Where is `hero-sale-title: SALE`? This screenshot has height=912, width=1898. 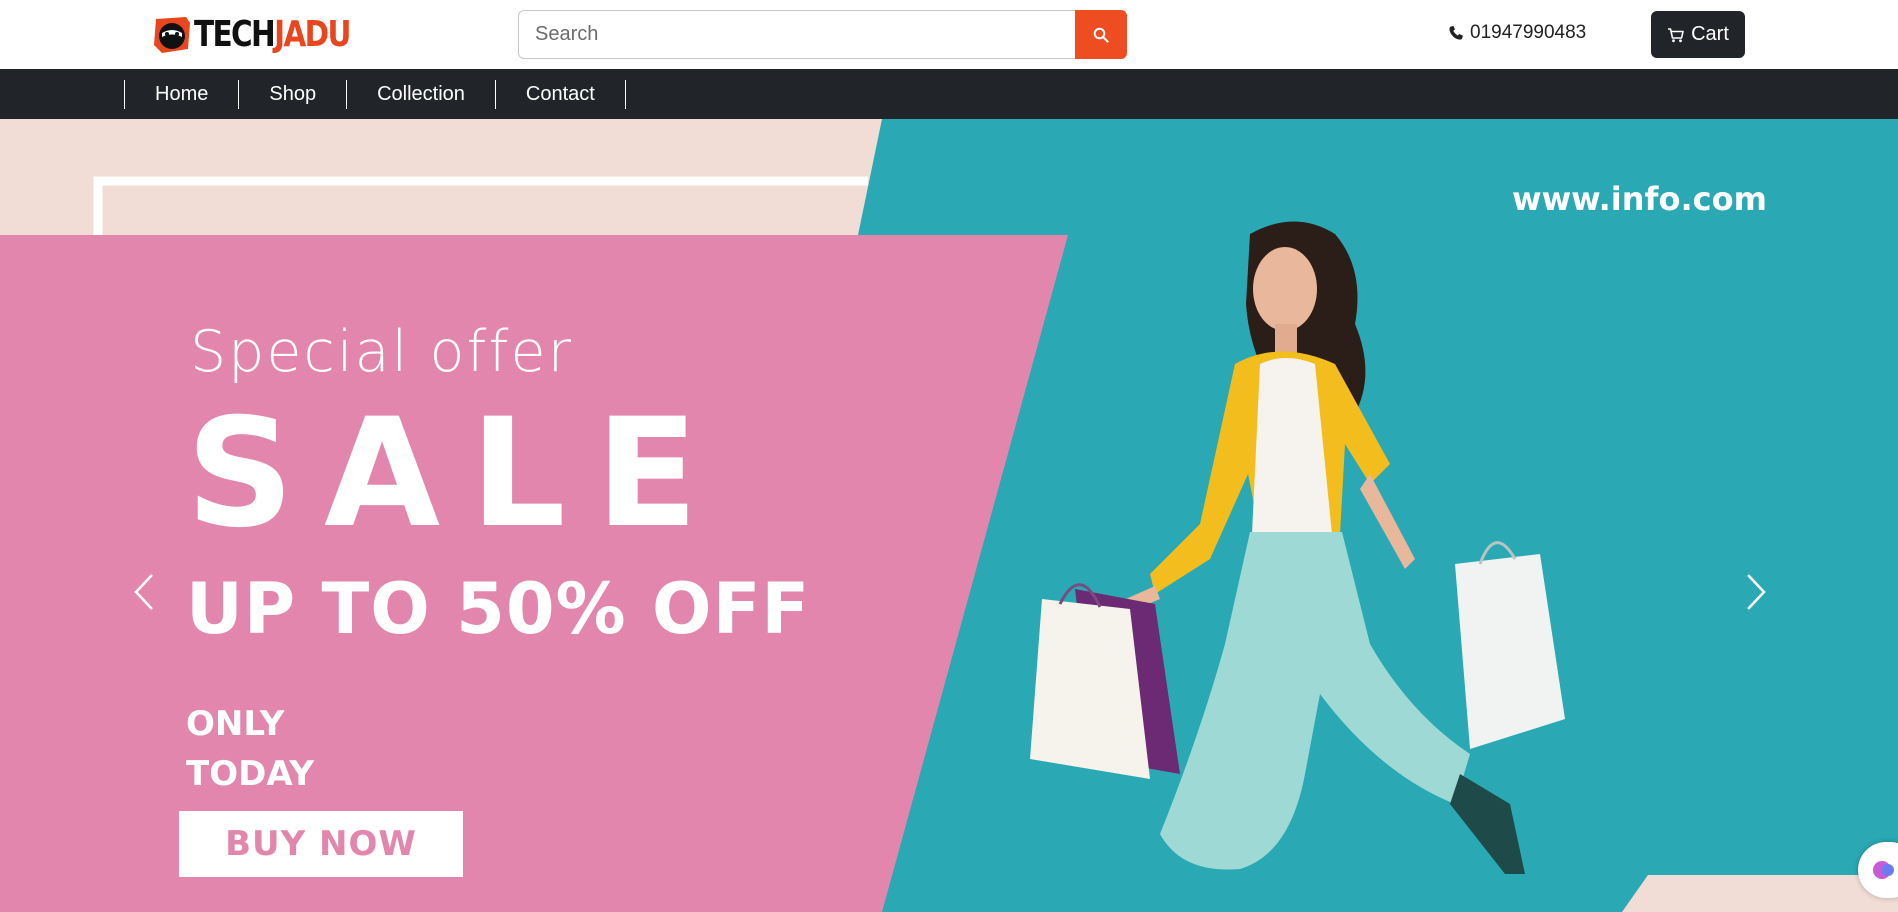
hero-sale-title: SALE is located at coordinates (457, 474).